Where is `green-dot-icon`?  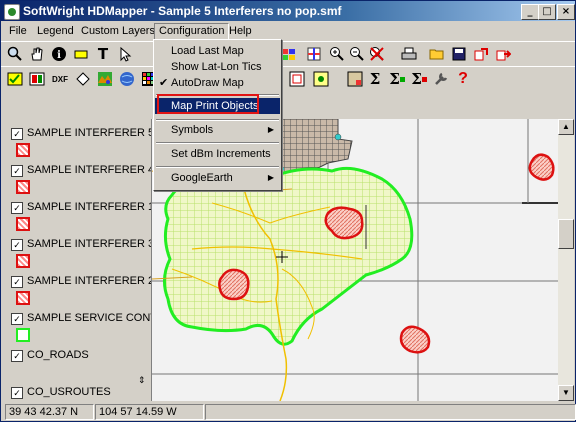
green-dot-icon is located at coordinates (402, 79).